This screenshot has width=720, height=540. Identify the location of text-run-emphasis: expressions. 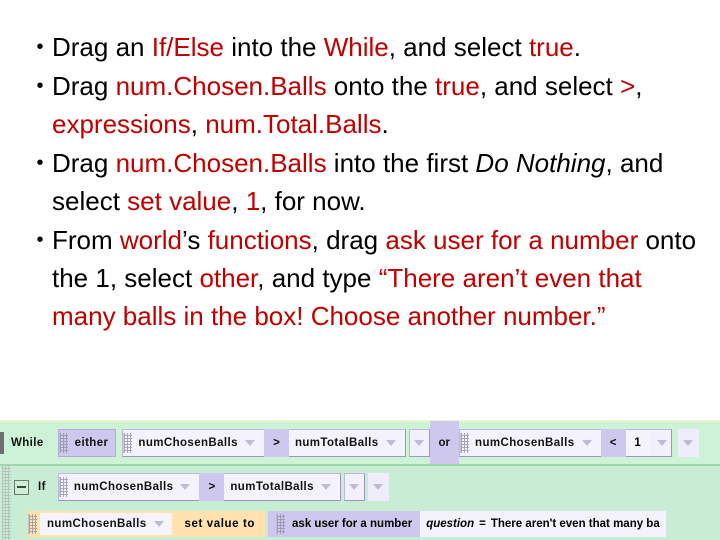
(121, 124).